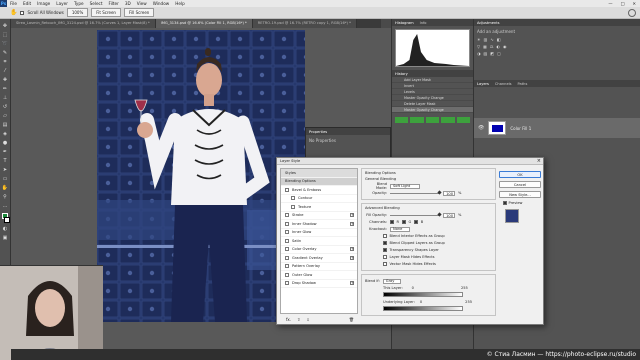  I want to click on blend-clipped-checkbox, so click(385, 243).